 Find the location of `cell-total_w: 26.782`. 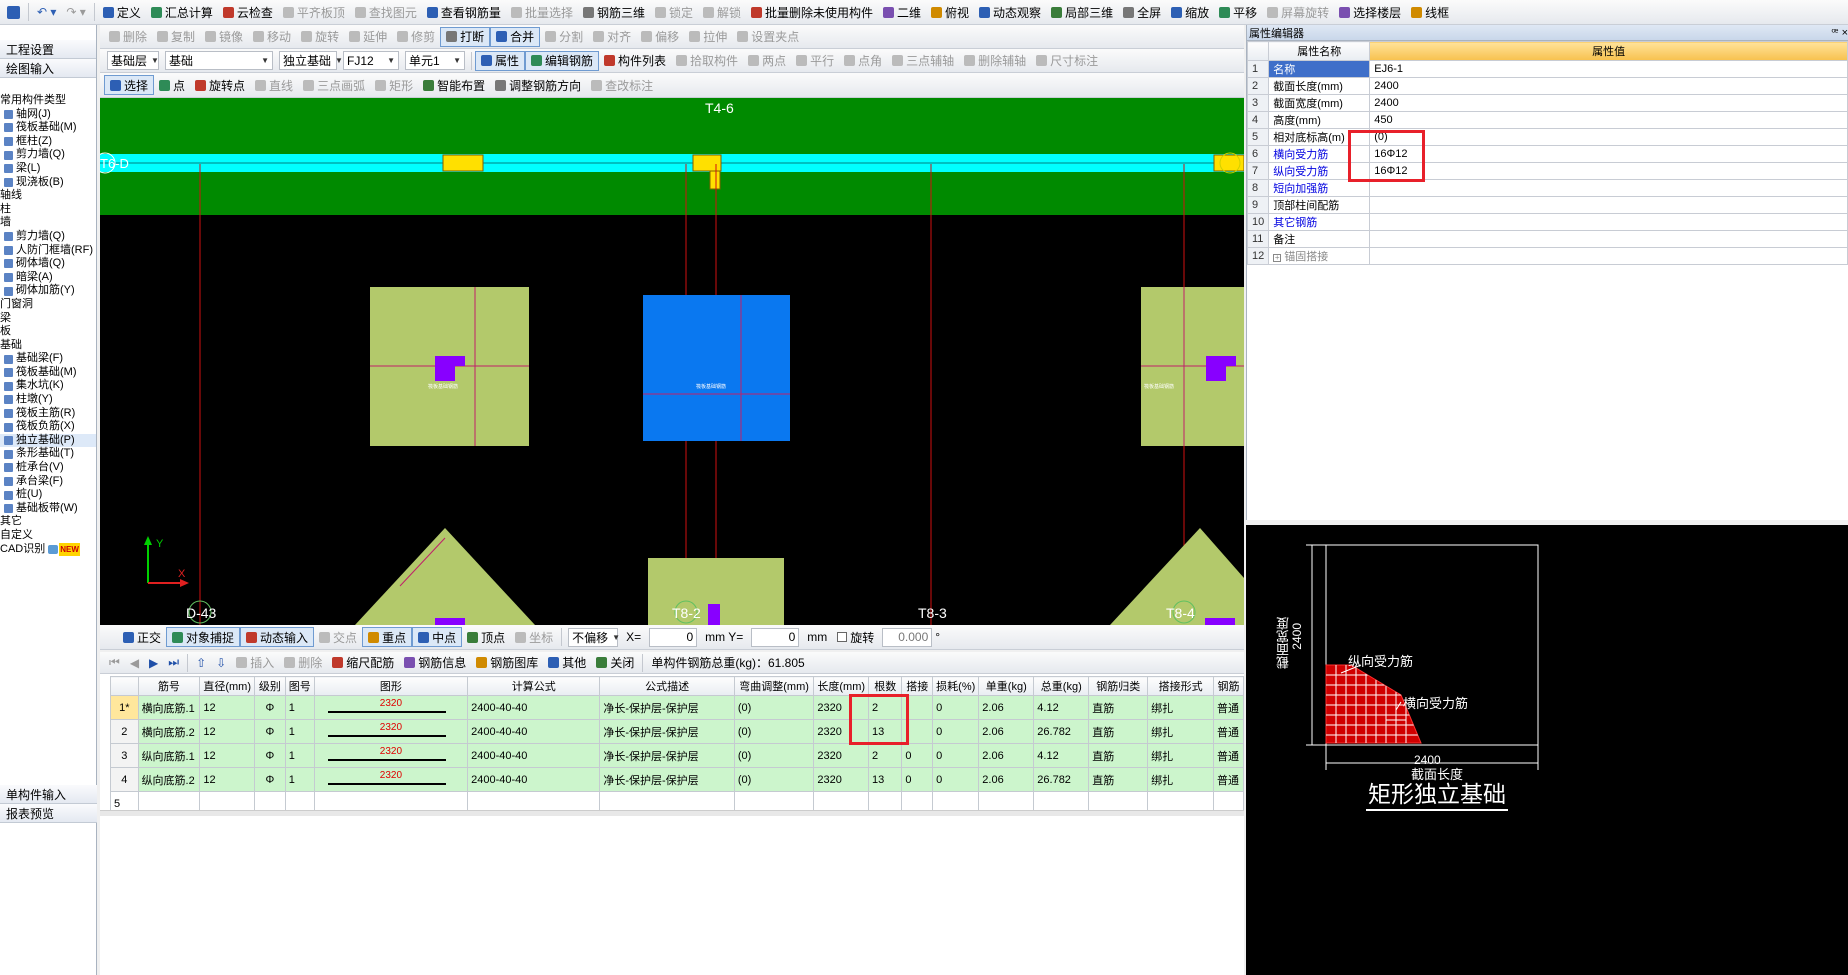

cell-total_w: 26.782 is located at coordinates (1061, 731).